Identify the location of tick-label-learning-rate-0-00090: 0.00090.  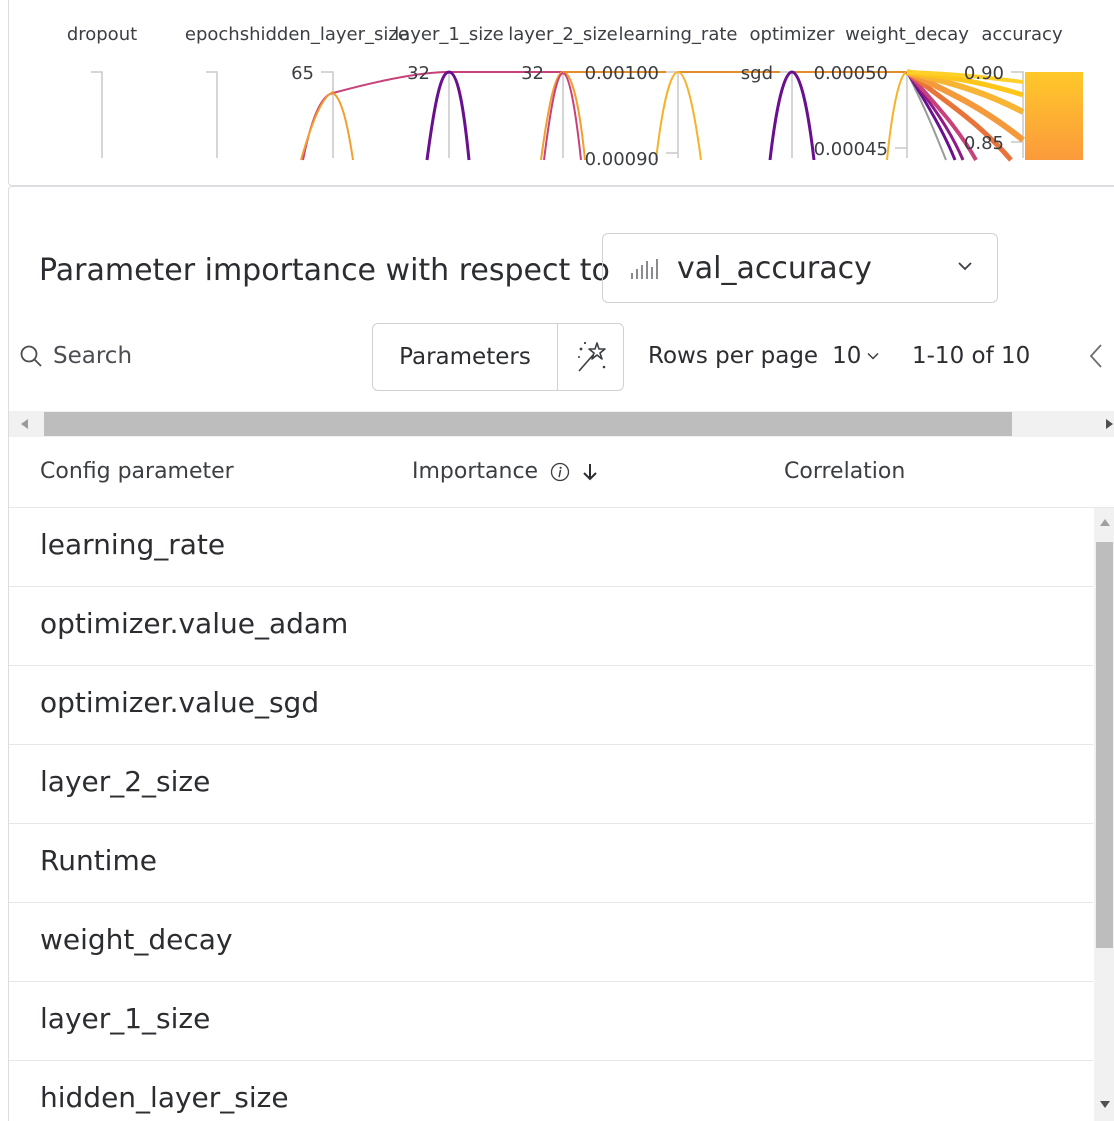
(622, 159).